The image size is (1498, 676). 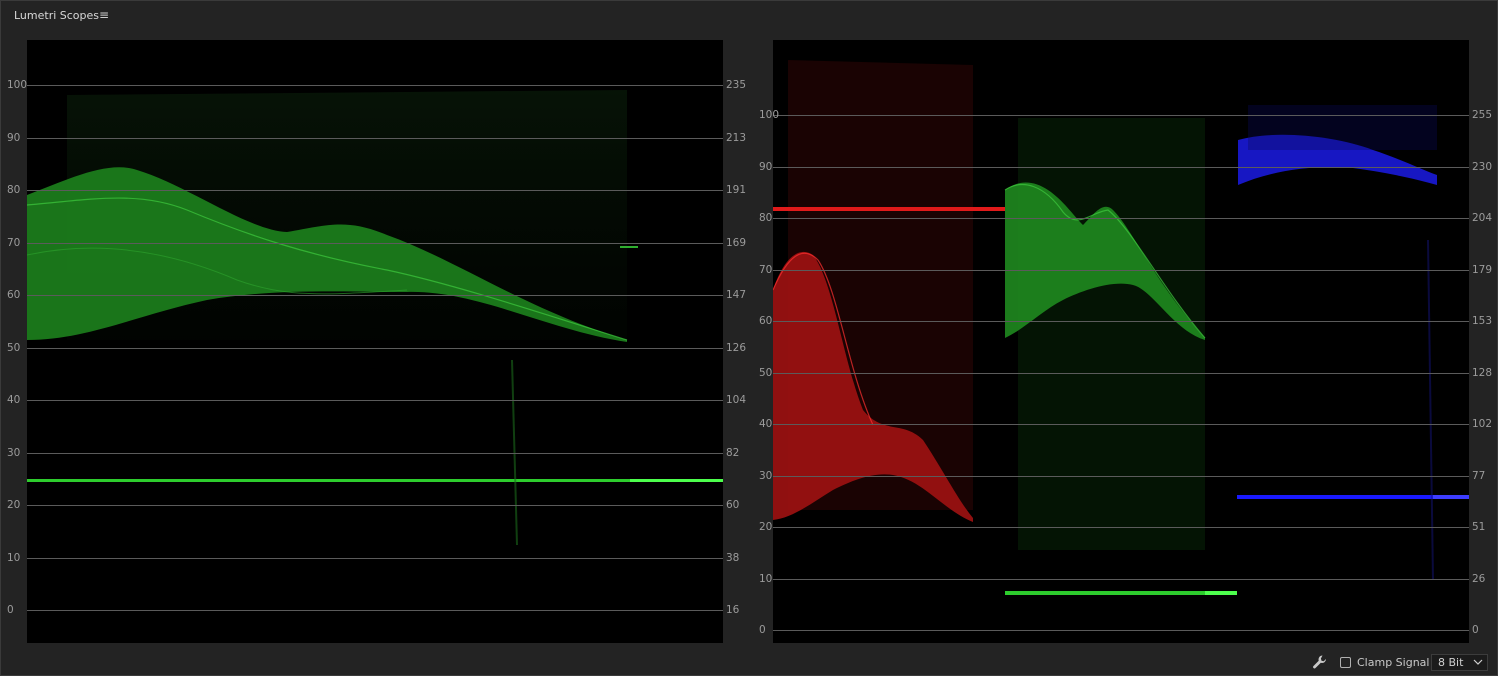 What do you see at coordinates (1482, 269) in the screenshot?
I see `right-axis-tick: 179` at bounding box center [1482, 269].